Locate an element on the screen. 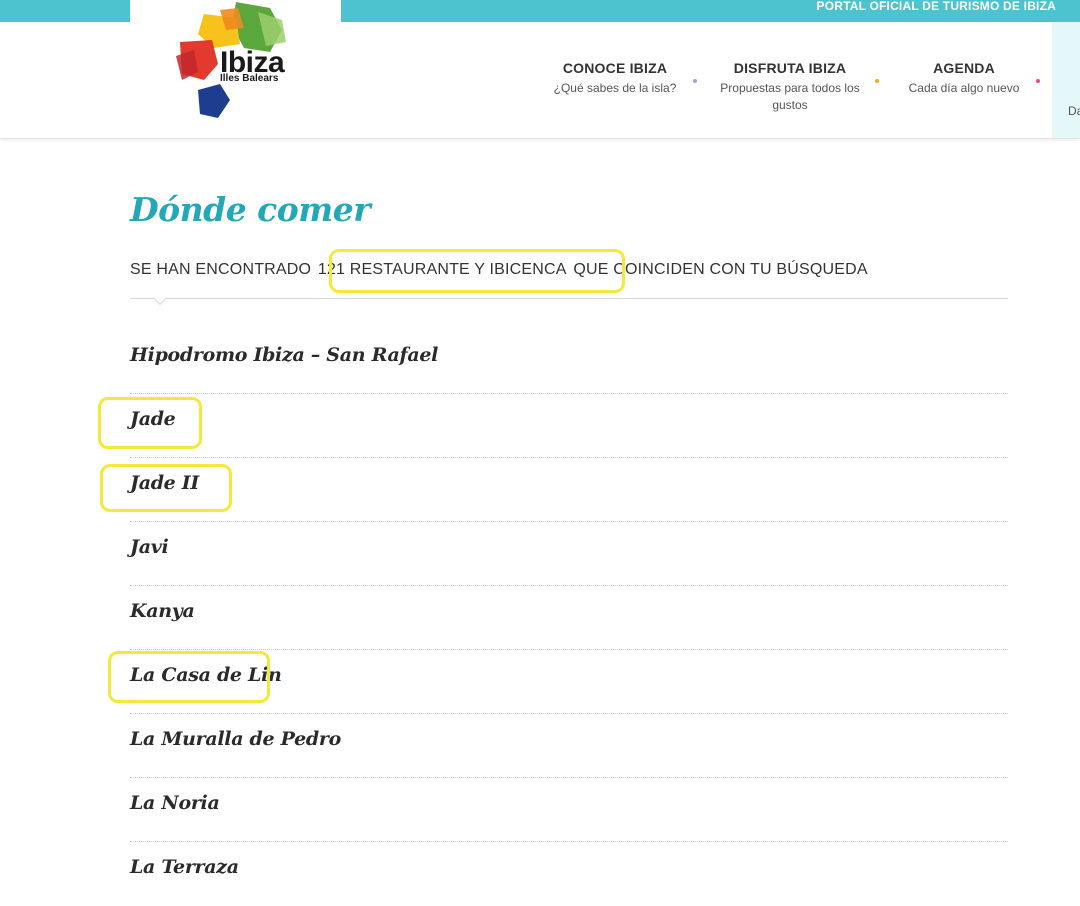 This screenshot has width=1080, height=906. nav-subtitle: Propuestas para todos los gustos is located at coordinates (790, 96).